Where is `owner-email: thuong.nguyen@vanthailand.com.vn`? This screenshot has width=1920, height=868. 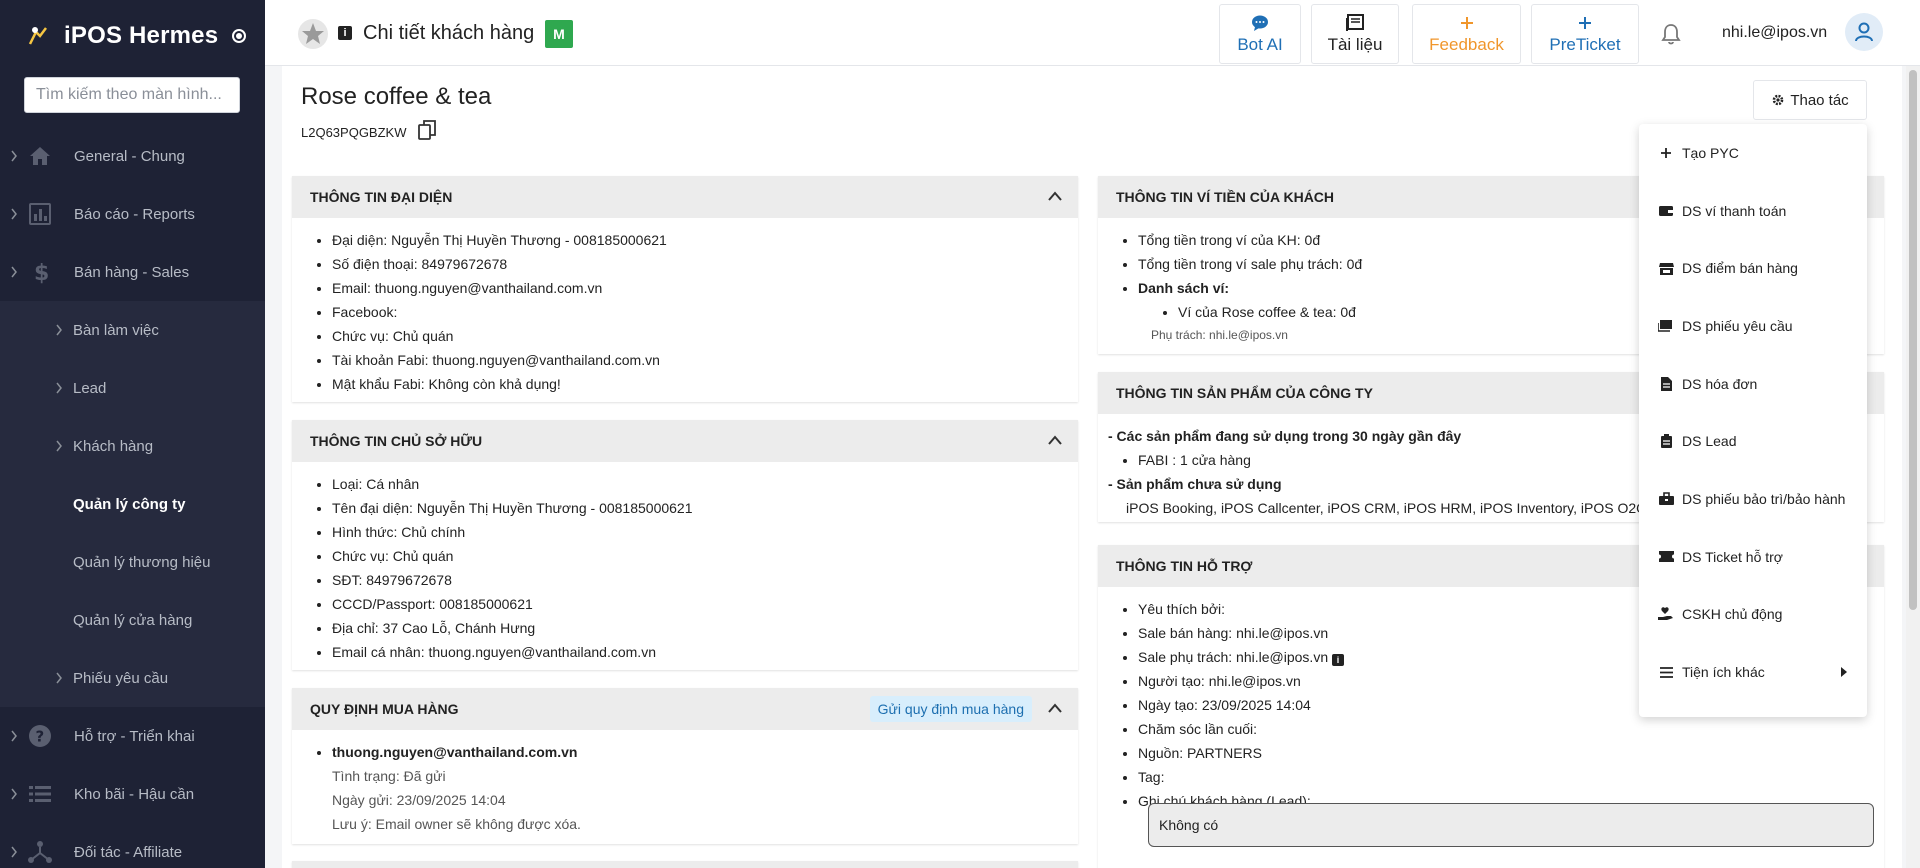 owner-email: thuong.nguyen@vanthailand.com.vn is located at coordinates (705, 752).